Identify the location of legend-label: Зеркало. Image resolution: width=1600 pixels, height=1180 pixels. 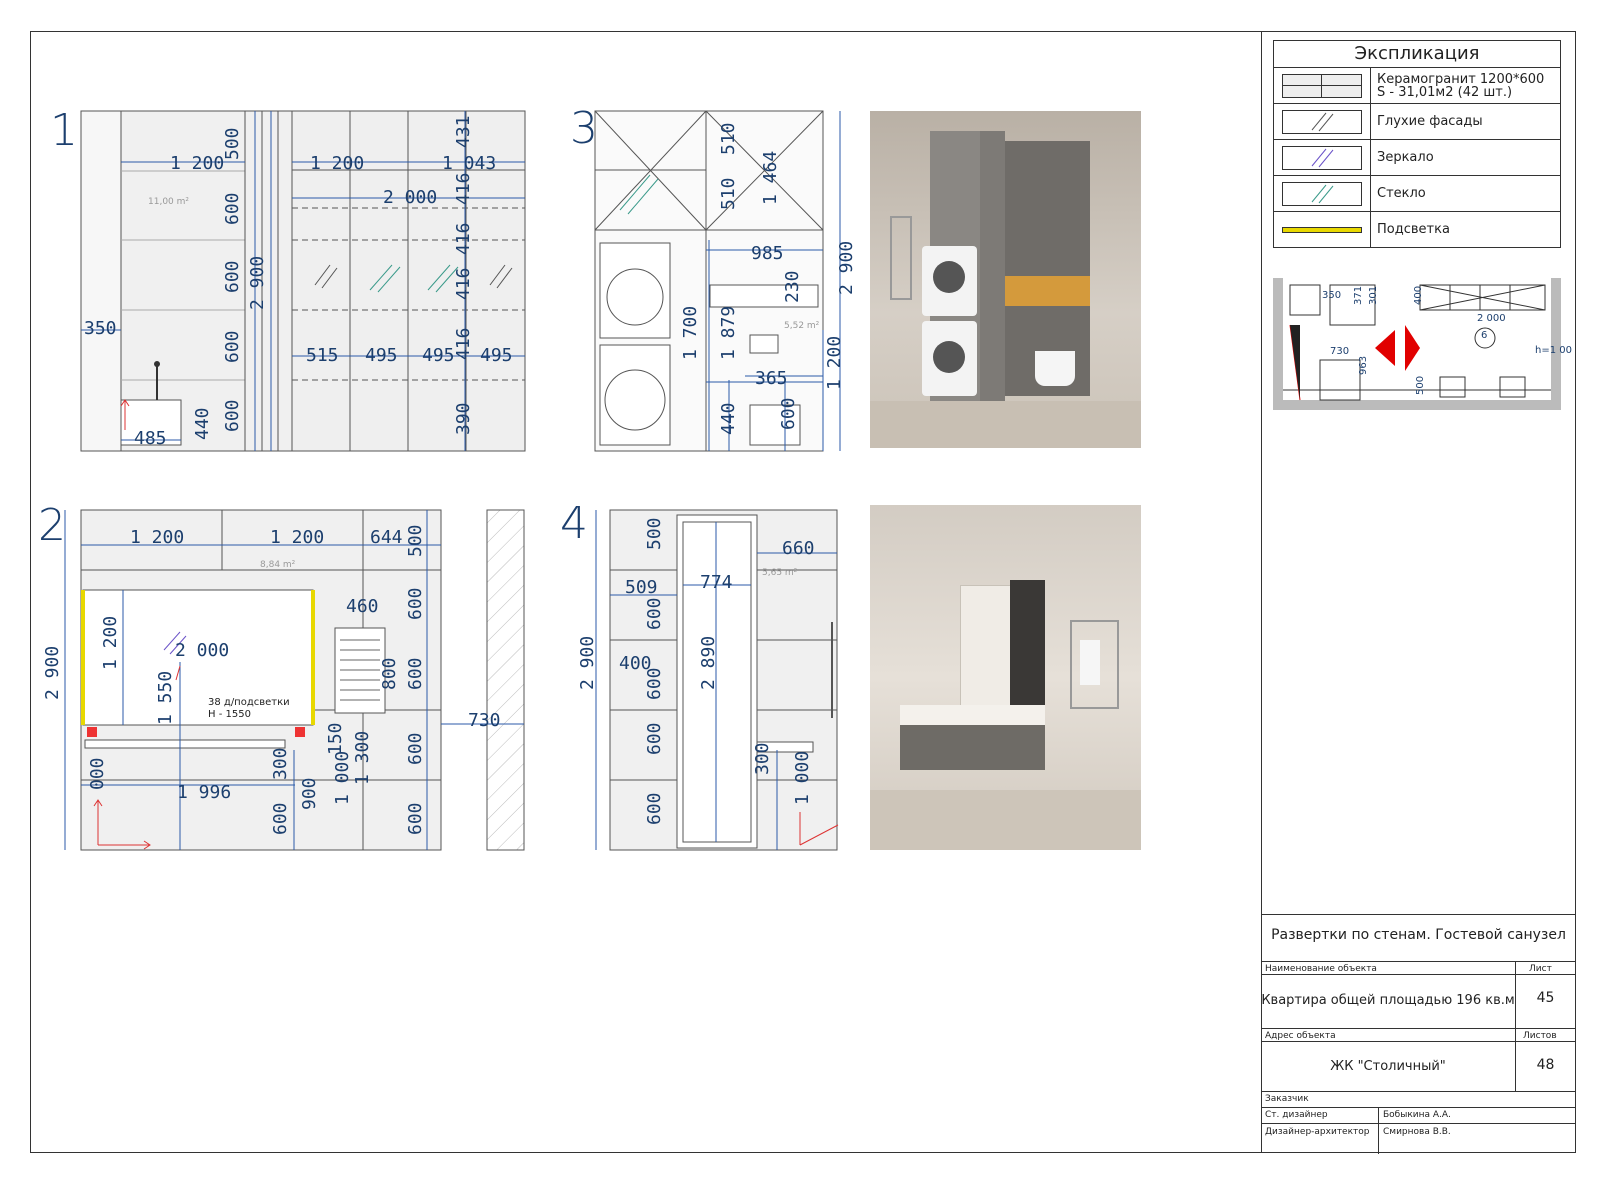
(1405, 157).